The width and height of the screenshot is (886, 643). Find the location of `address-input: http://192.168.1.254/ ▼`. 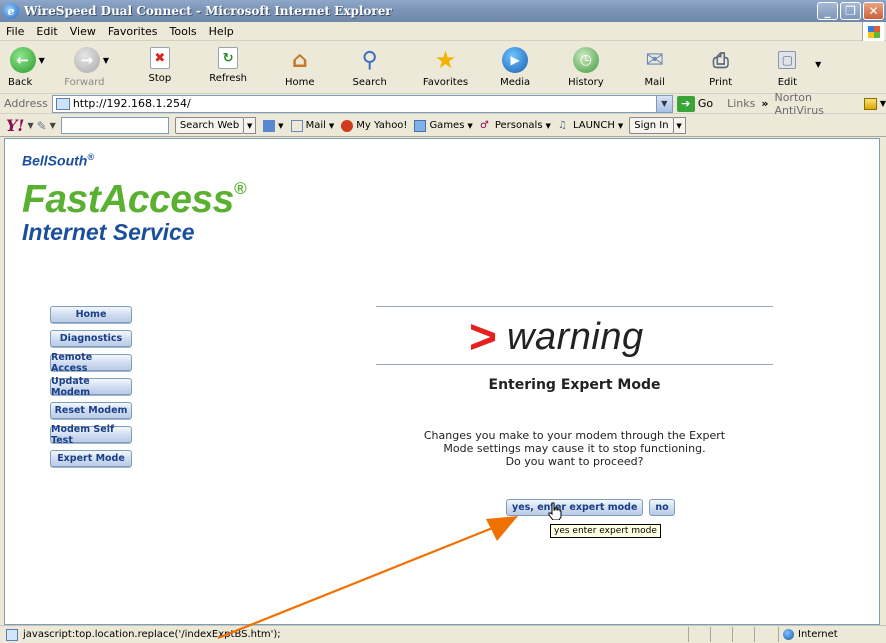

address-input: http://192.168.1.254/ ▼ is located at coordinates (362, 103).